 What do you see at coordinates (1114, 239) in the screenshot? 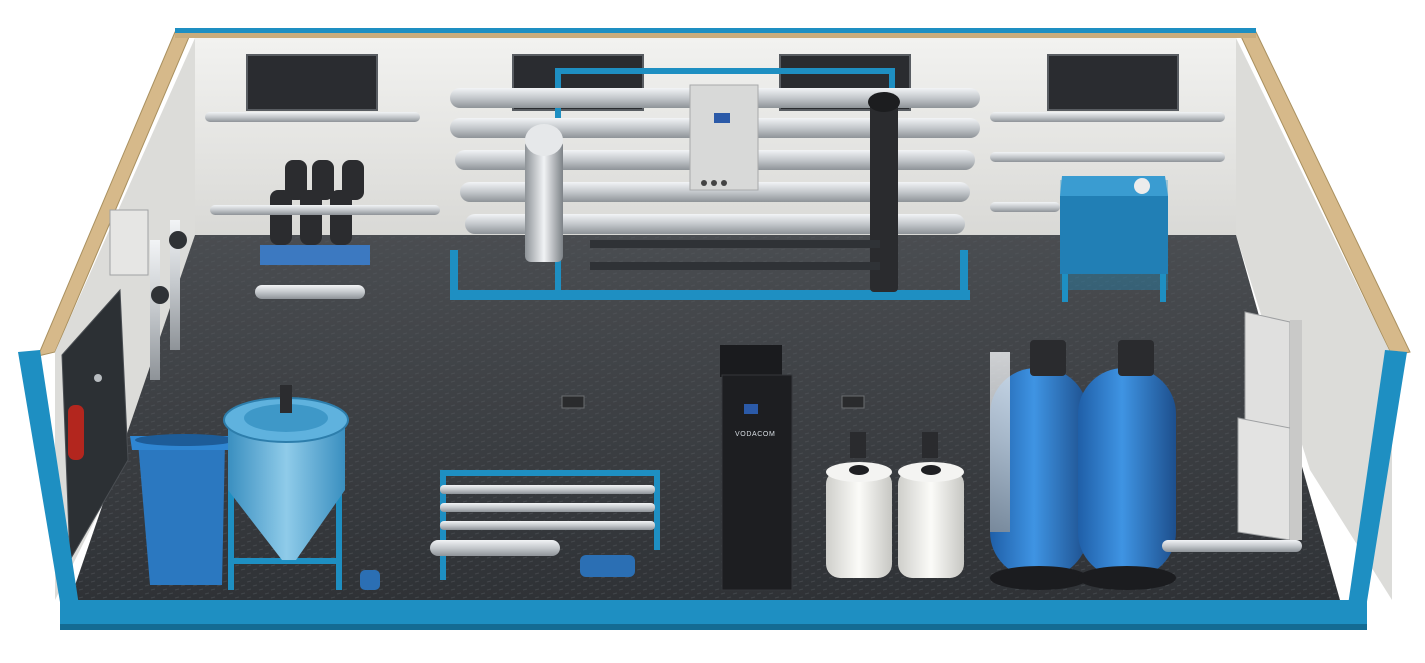
I see `permeate-tank` at bounding box center [1114, 239].